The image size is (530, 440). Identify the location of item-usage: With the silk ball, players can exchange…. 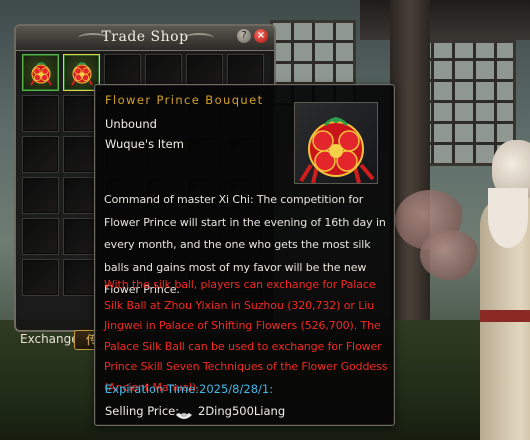
(246, 336).